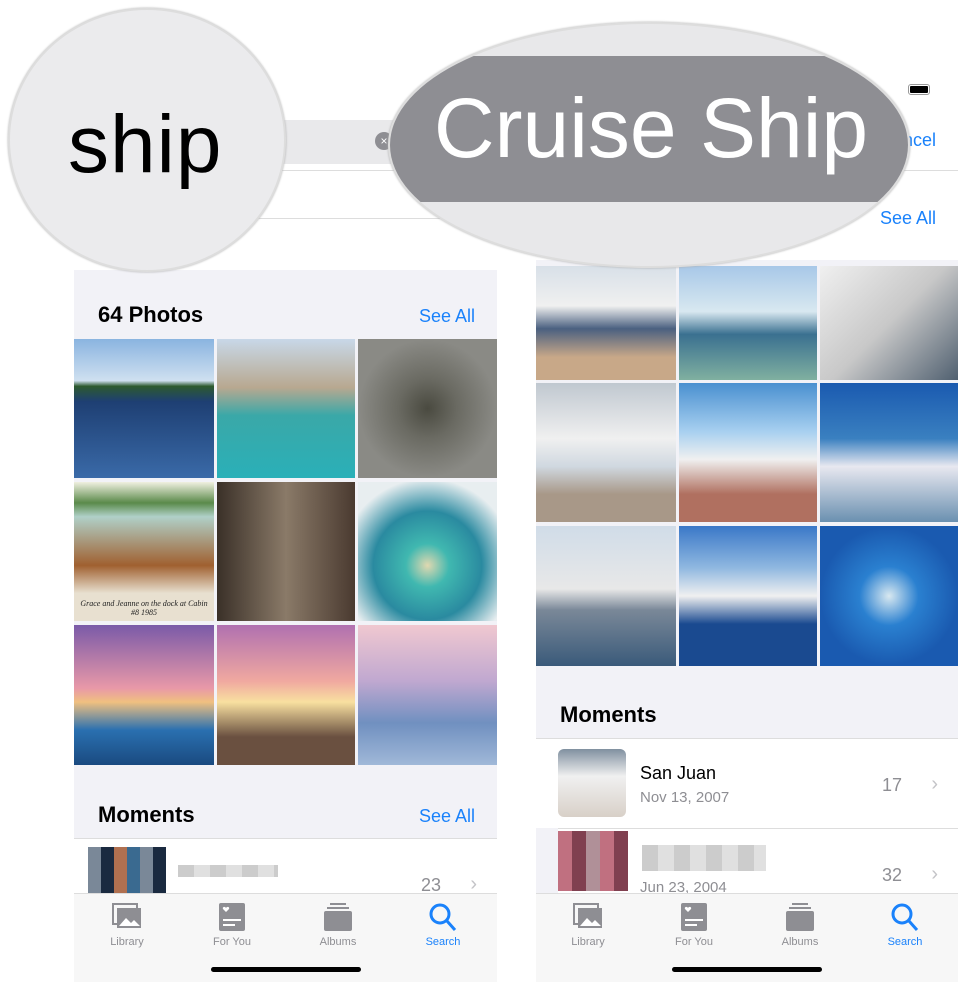 This screenshot has width=966, height=988. What do you see at coordinates (747, 783) in the screenshot?
I see `moment-row: San Juan Nov 13, 2007 17 ›` at bounding box center [747, 783].